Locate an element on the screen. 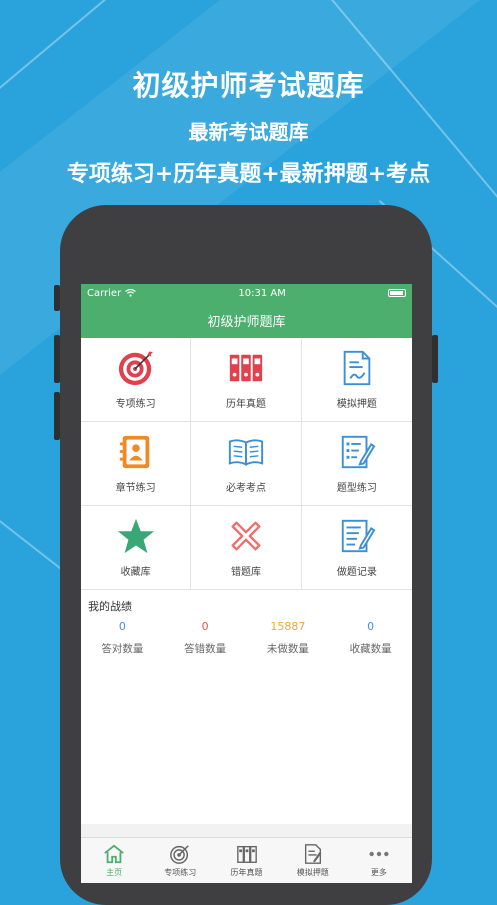  tab-past-exams: 历年真题 is located at coordinates (246, 860).